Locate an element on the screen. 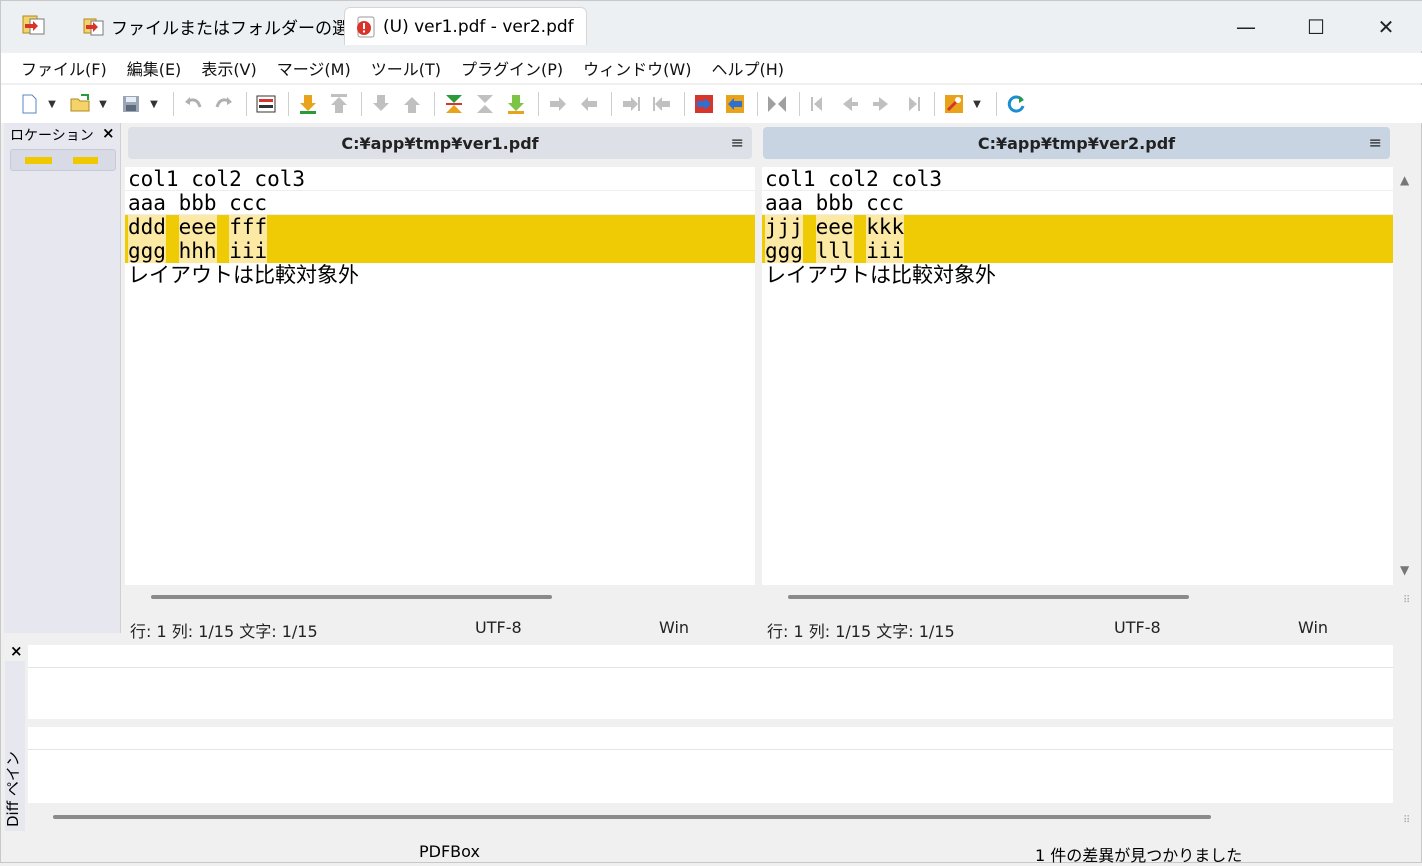  copy-all-left-icon is located at coordinates (735, 104).